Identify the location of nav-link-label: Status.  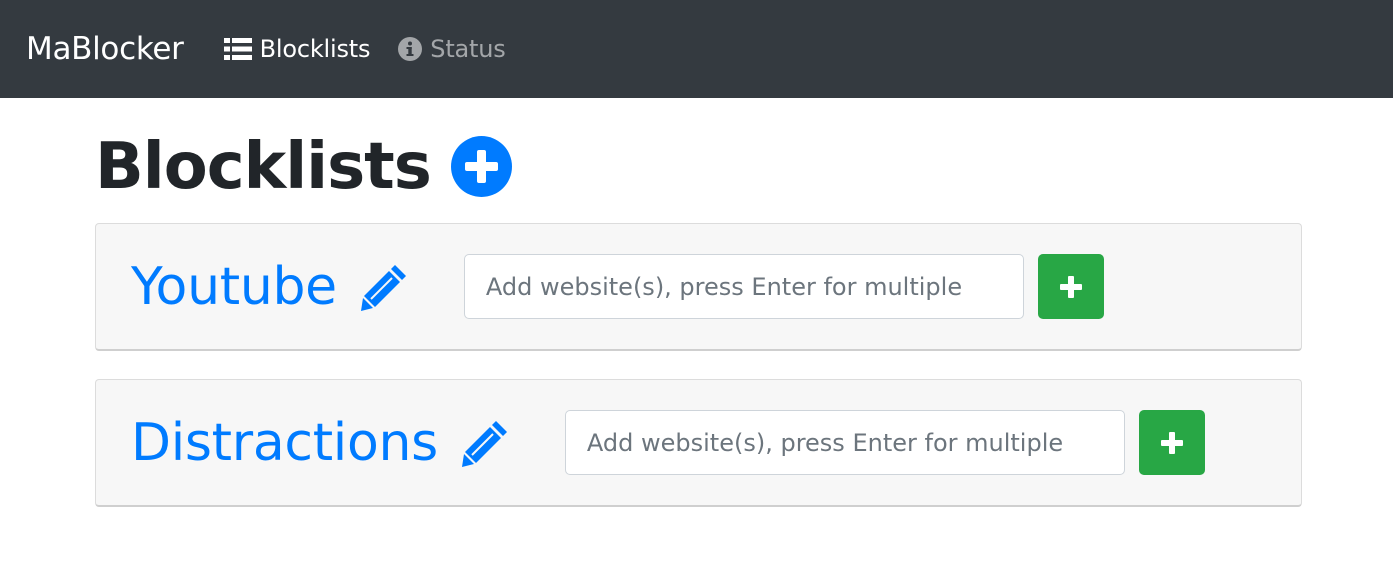
(468, 49).